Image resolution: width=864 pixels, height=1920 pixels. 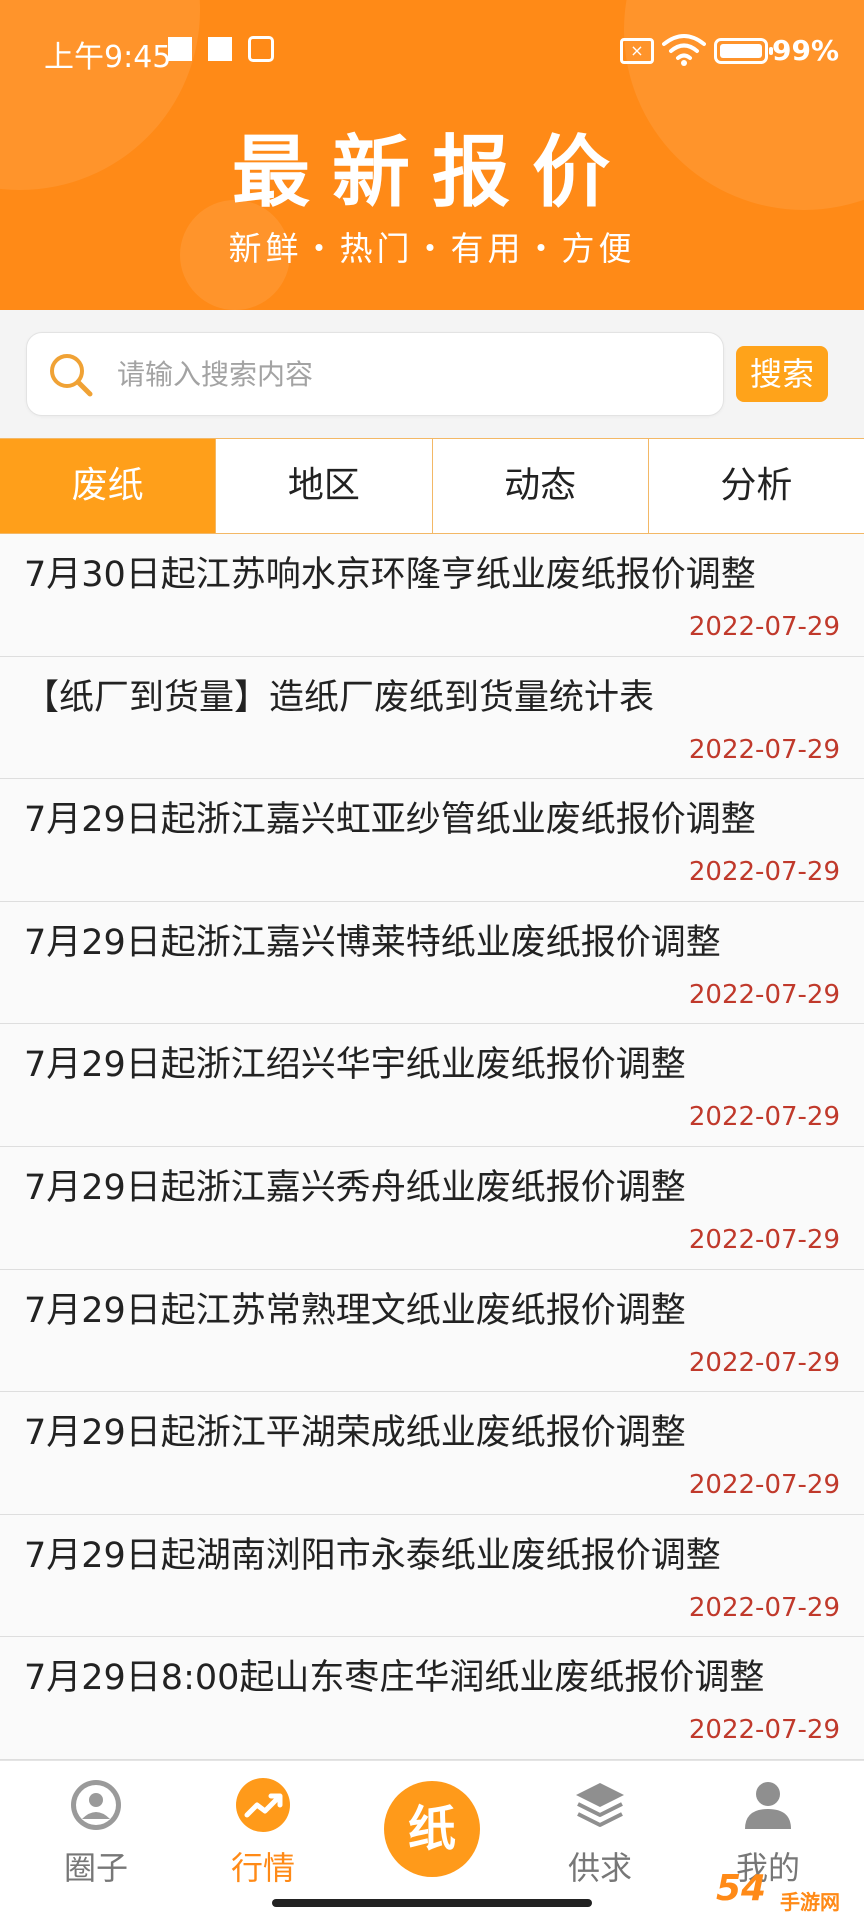 I want to click on list-item-title: 7月29日起浙江嘉兴博莱特纸业废纸报价调整, so click(x=372, y=942).